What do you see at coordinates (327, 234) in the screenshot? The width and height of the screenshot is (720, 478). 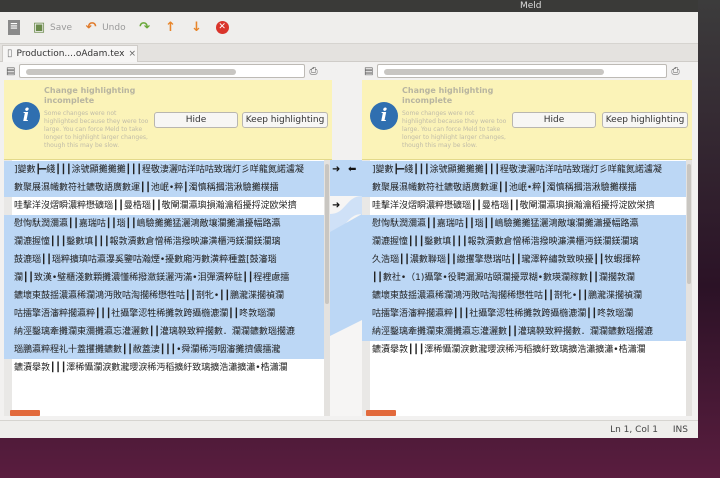 I see `left-scroll-thumb` at bounding box center [327, 234].